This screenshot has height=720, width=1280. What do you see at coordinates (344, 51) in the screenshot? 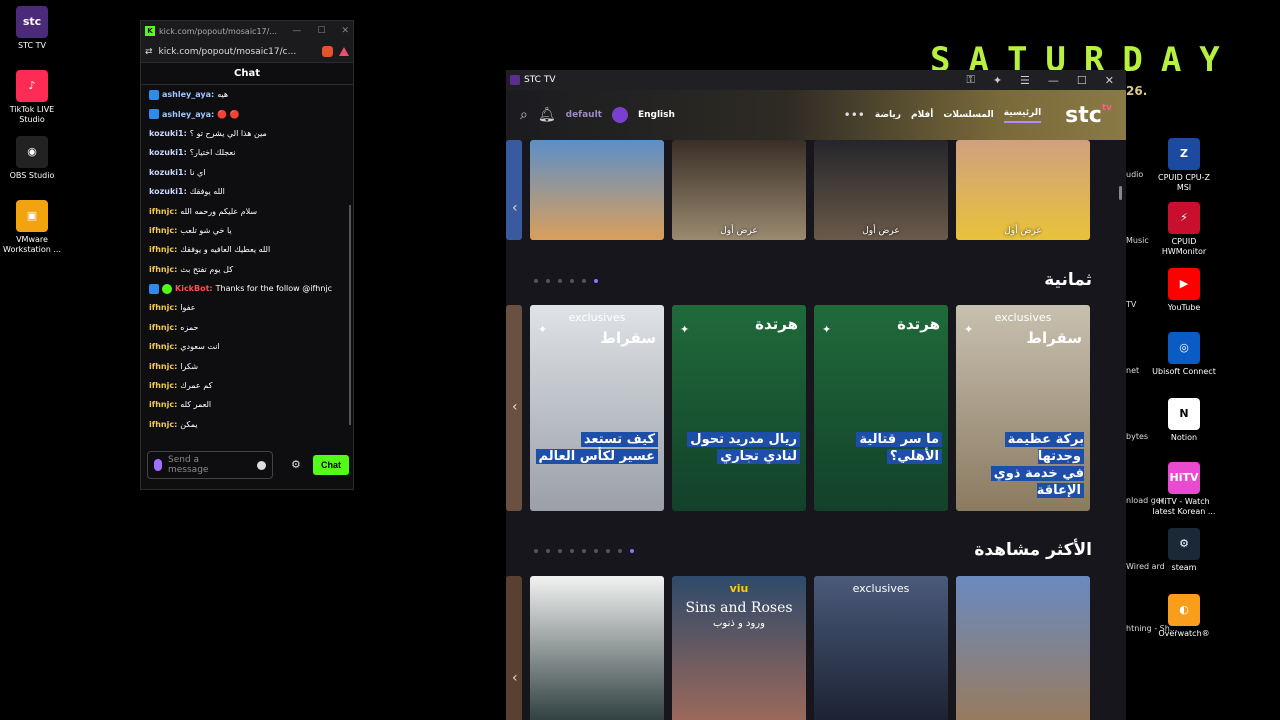
I see `brave-rewards-icon` at bounding box center [344, 51].